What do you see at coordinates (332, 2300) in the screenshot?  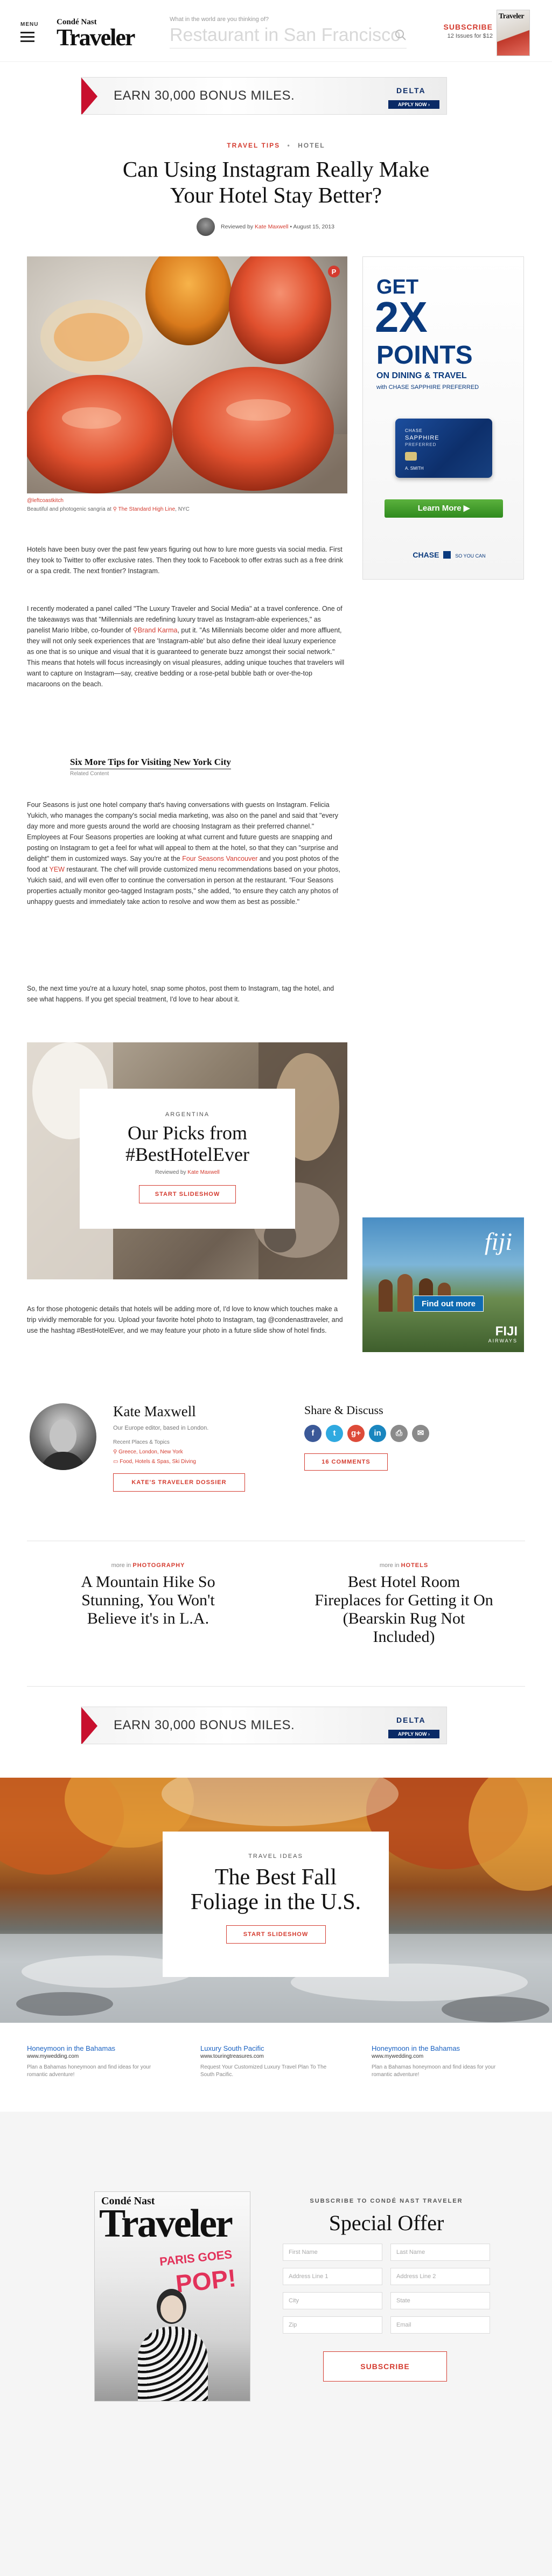 I see `city-input: City` at bounding box center [332, 2300].